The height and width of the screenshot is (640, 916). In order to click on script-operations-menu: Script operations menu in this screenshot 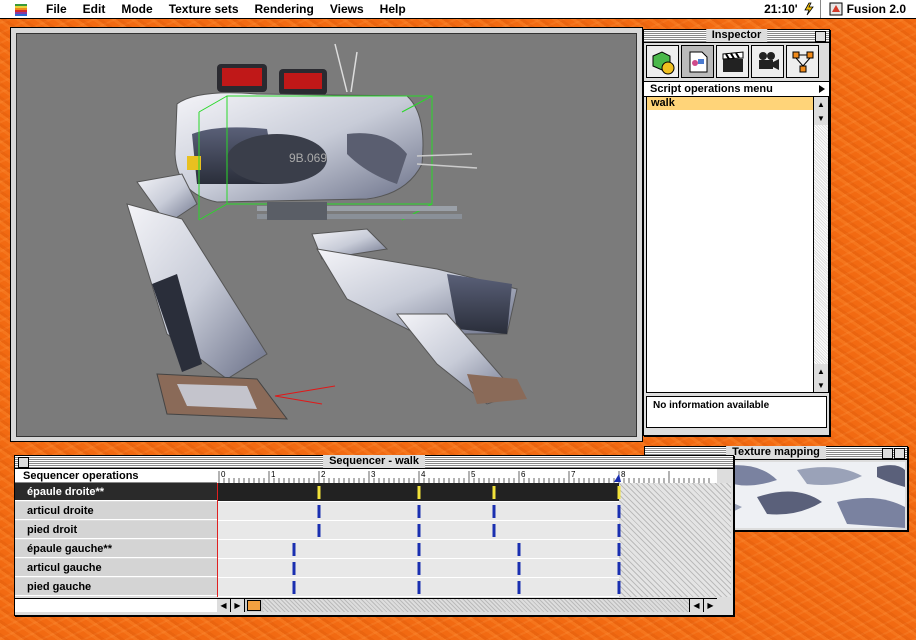, I will do `click(736, 89)`.